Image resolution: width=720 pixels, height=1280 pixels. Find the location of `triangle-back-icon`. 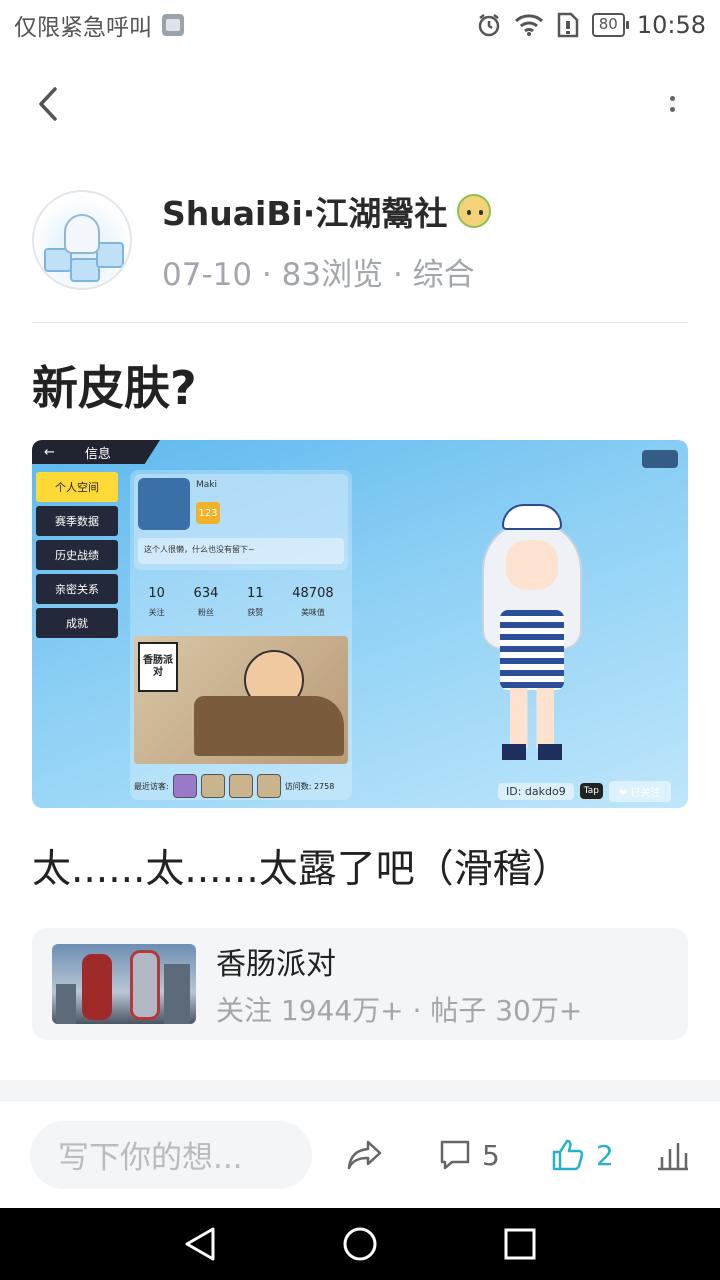

triangle-back-icon is located at coordinates (200, 1244).